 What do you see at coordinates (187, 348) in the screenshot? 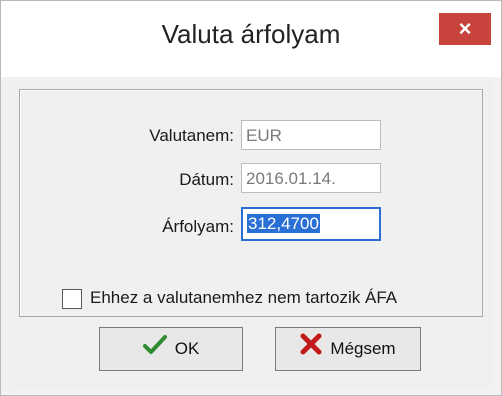
I see `ok-button-label: OK` at bounding box center [187, 348].